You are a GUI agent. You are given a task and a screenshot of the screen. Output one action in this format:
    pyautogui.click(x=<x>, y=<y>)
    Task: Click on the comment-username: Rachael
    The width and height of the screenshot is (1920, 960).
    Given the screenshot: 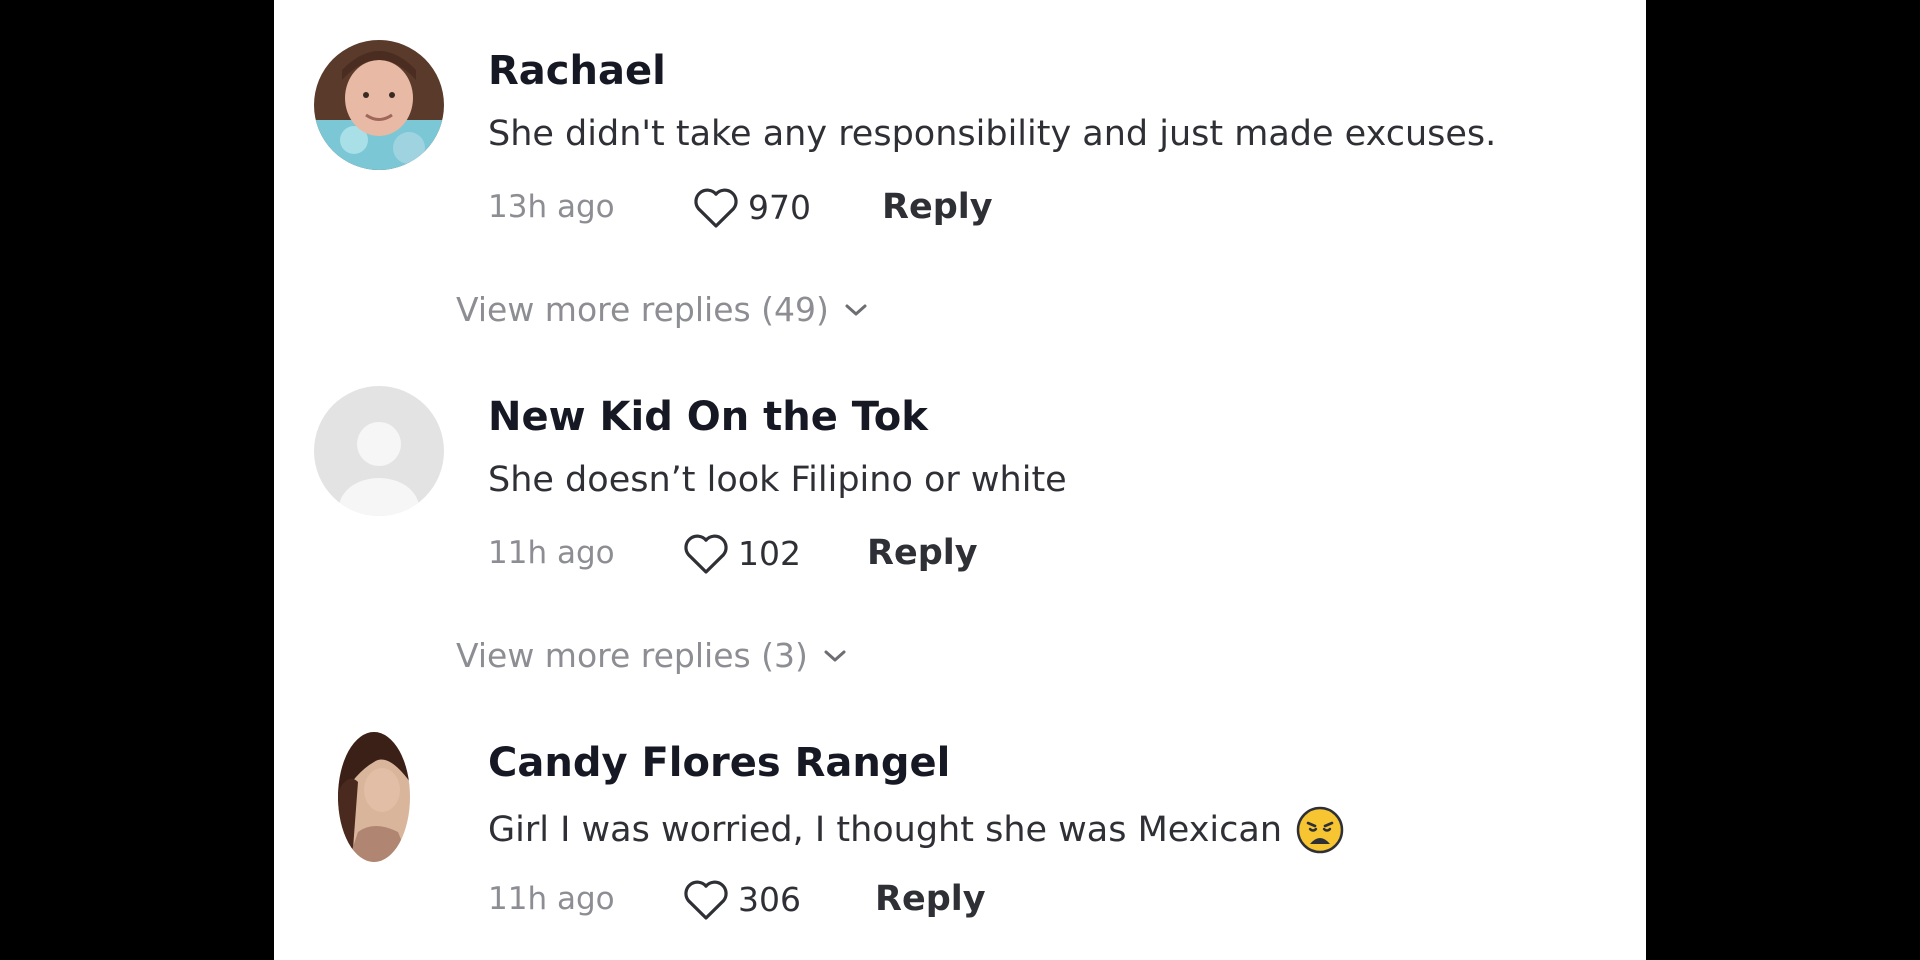 What is the action you would take?
    pyautogui.click(x=577, y=71)
    